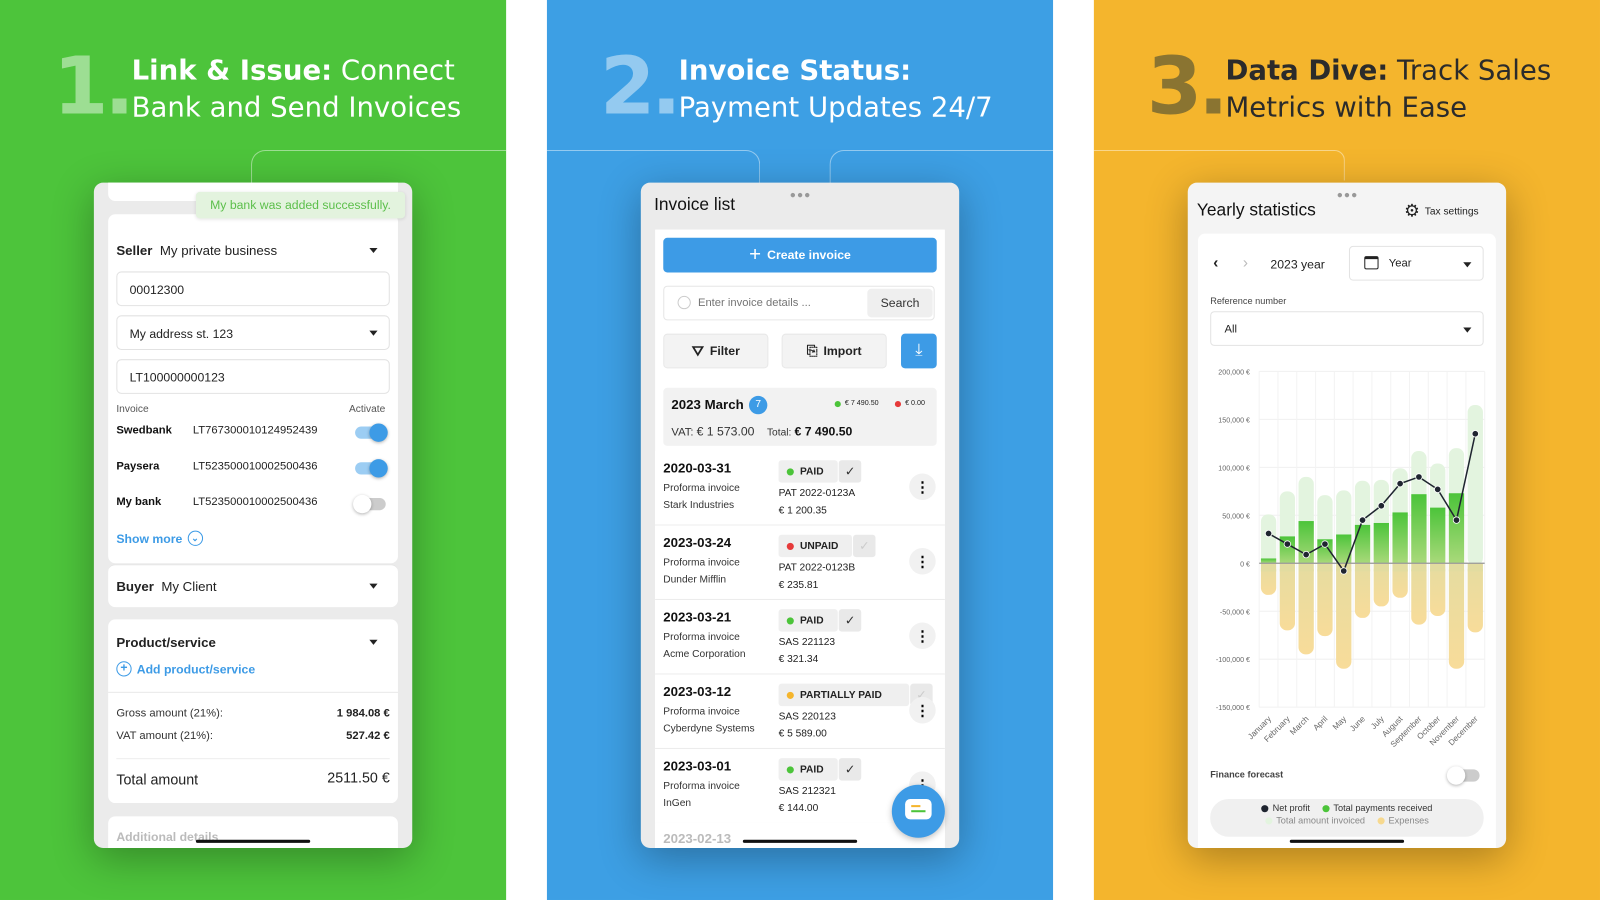 This screenshot has width=1600, height=900. I want to click on success-toast: My bank was added successfully., so click(300, 205).